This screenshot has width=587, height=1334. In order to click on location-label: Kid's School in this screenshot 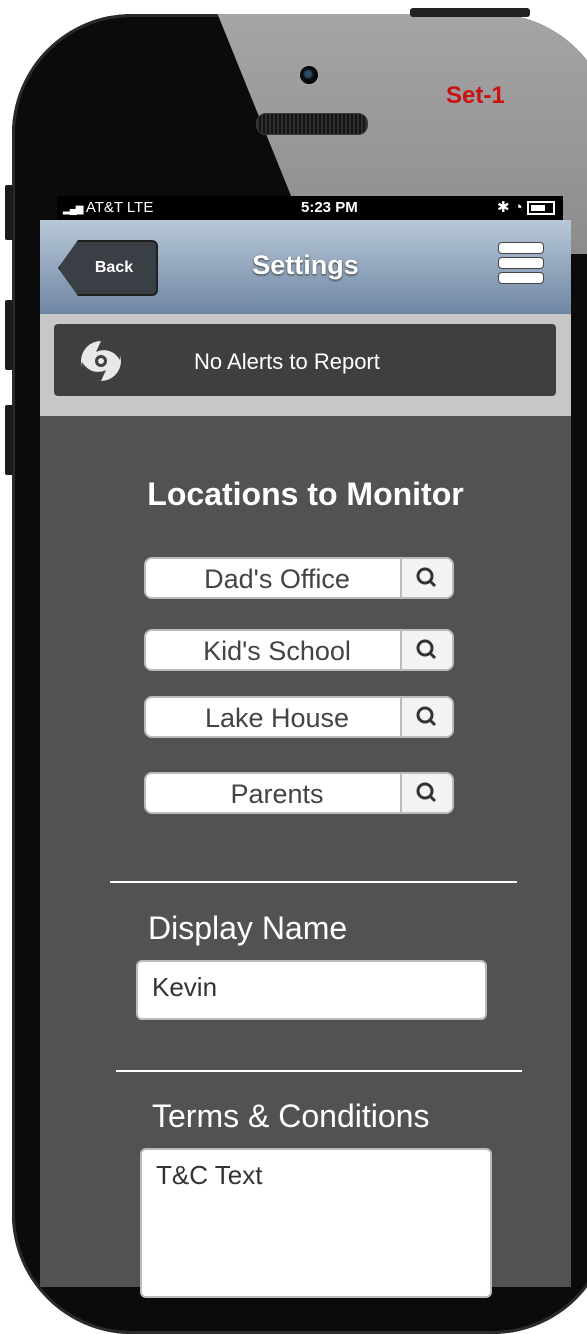, I will do `click(277, 651)`.